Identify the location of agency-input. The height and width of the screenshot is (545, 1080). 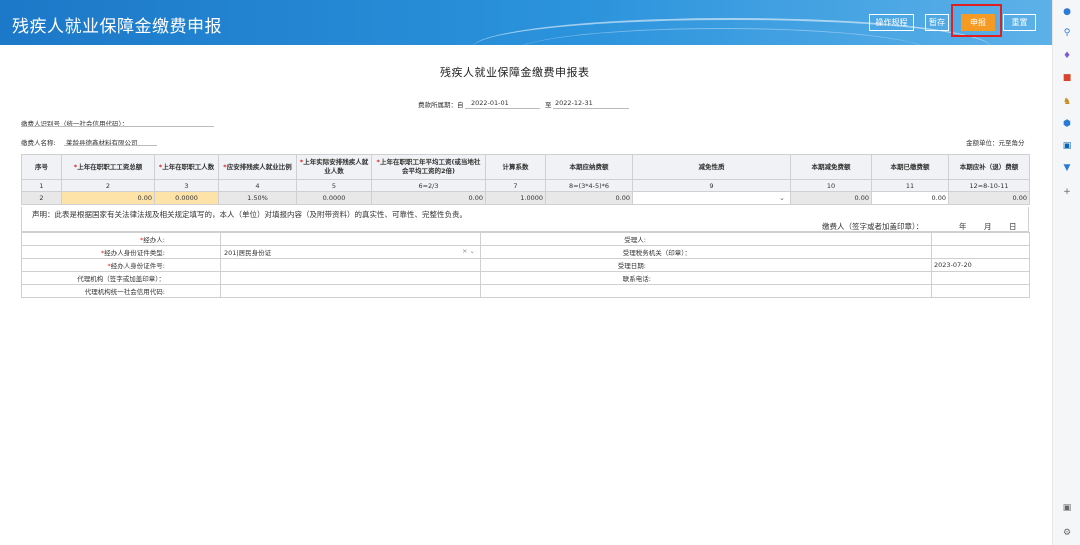
(350, 278).